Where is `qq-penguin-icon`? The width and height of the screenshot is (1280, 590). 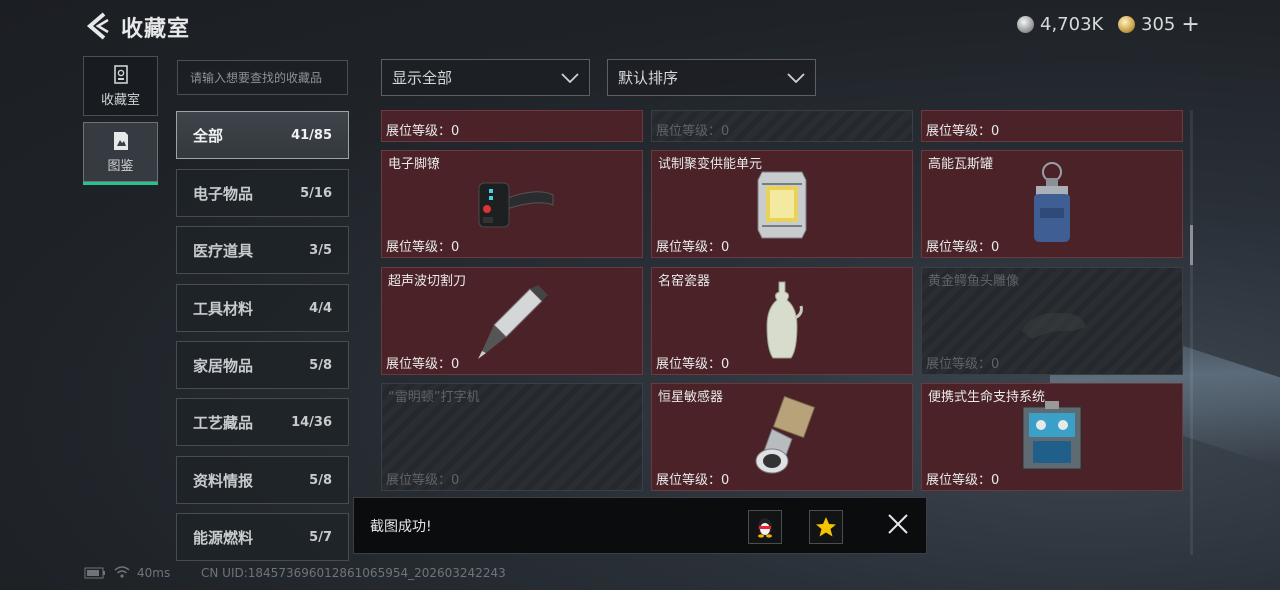
qq-penguin-icon is located at coordinates (765, 528).